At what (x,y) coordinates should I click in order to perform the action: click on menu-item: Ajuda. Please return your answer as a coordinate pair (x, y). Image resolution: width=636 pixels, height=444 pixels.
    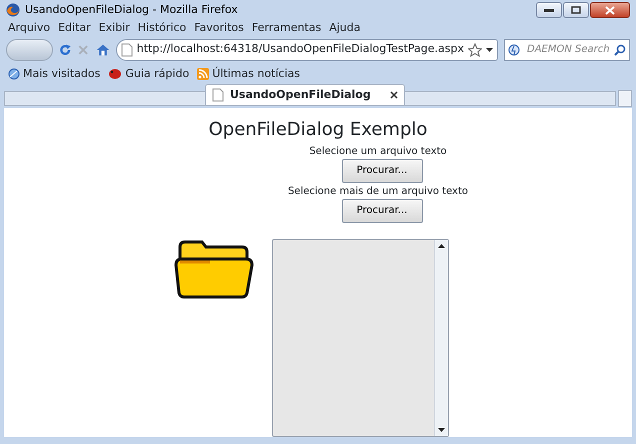
    Looking at the image, I should click on (344, 28).